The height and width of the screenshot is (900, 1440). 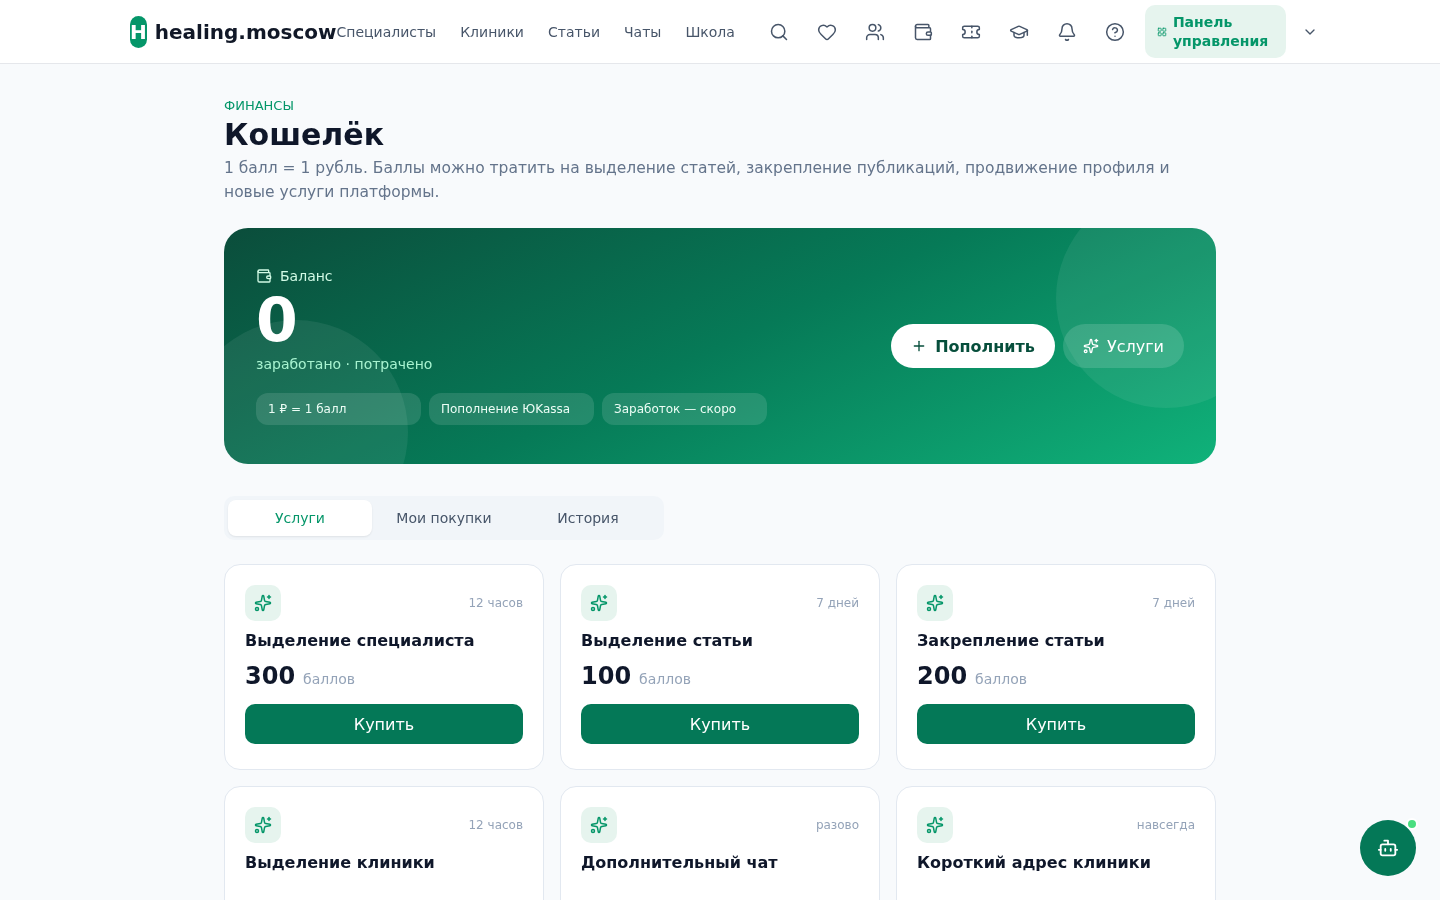 What do you see at coordinates (511, 408) in the screenshot?
I see `info-chip: Пополнение ЮKassa` at bounding box center [511, 408].